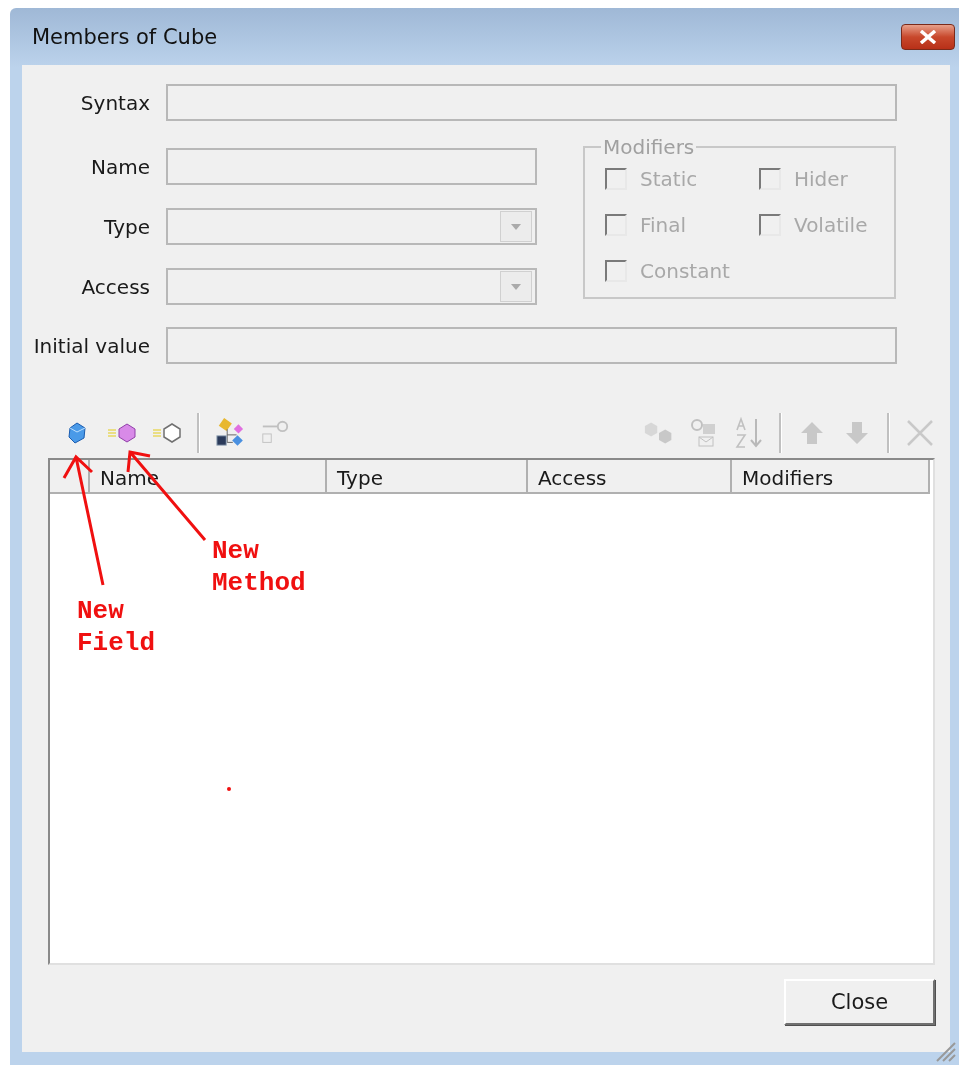  Describe the element at coordinates (669, 178) in the screenshot. I see `checkbox-label: Static` at that location.